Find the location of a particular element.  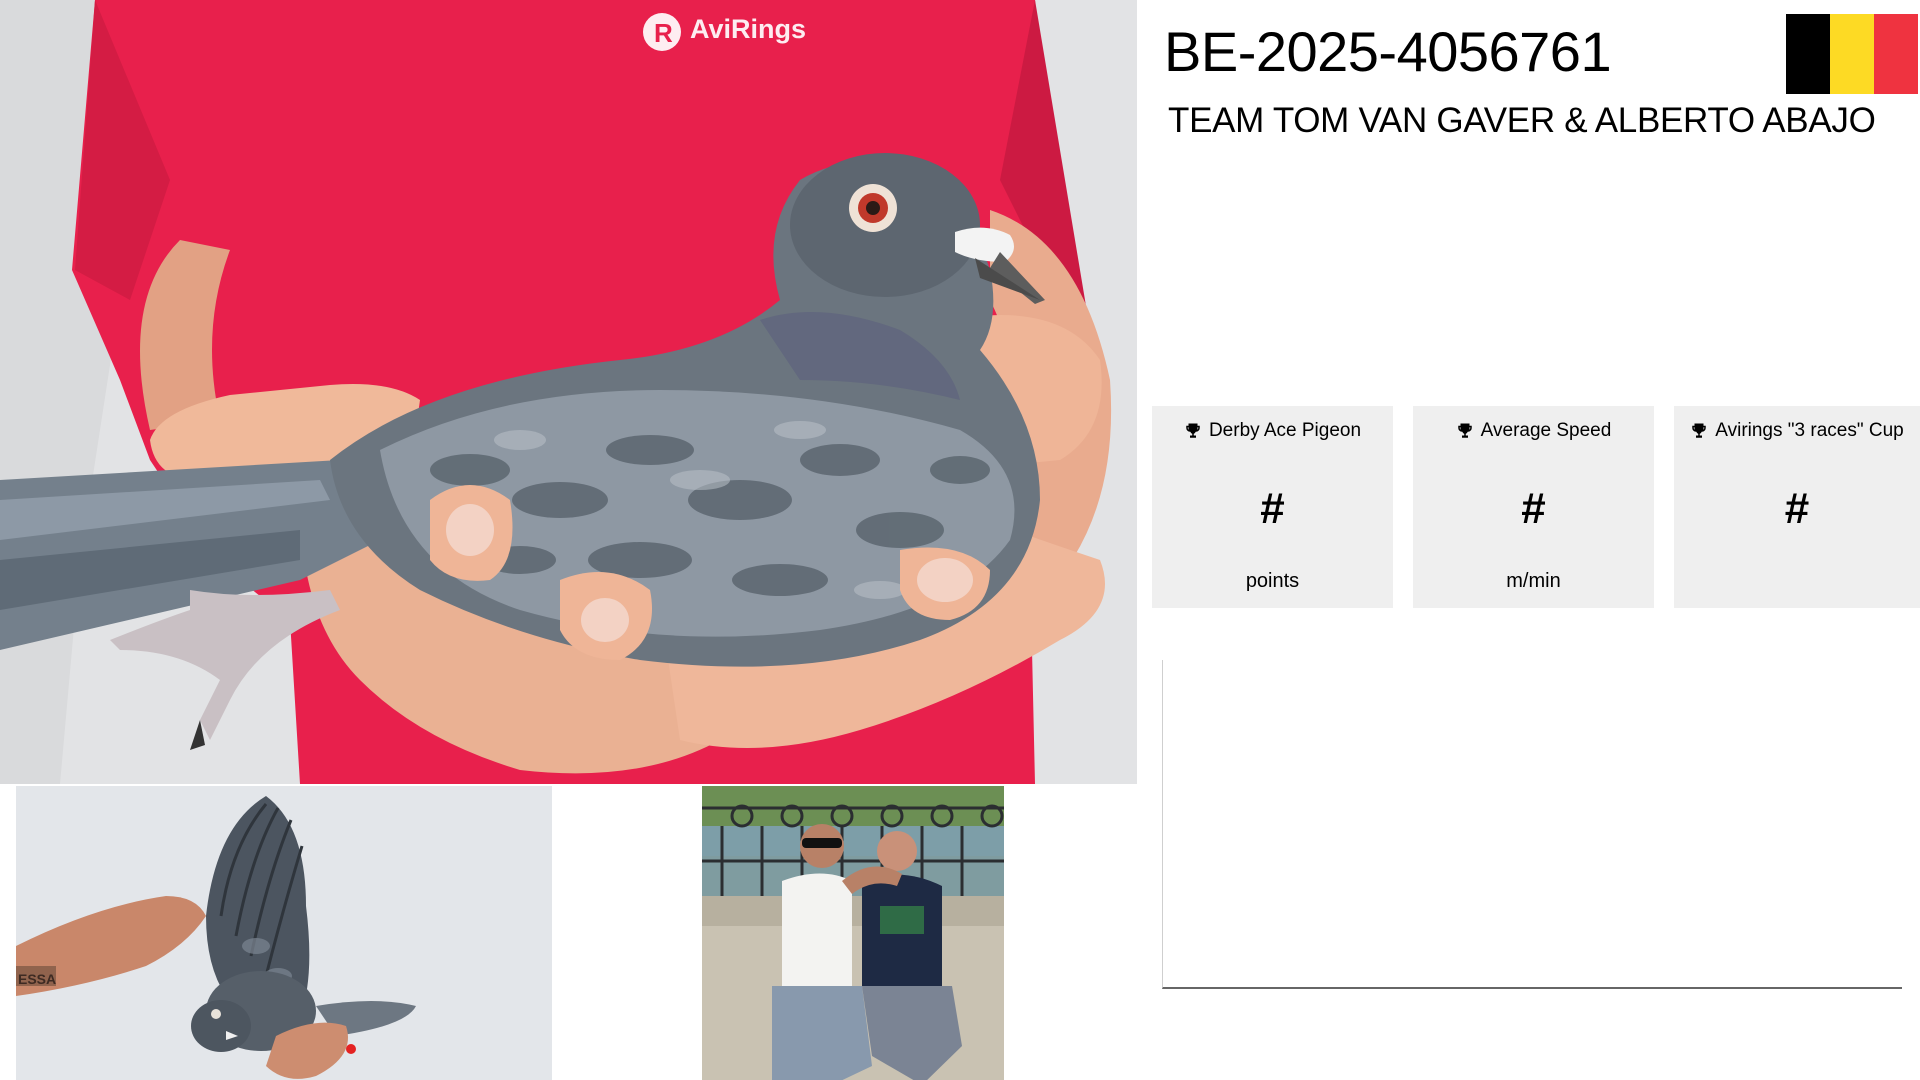

svg-text: ESSA is located at coordinates (37, 979).